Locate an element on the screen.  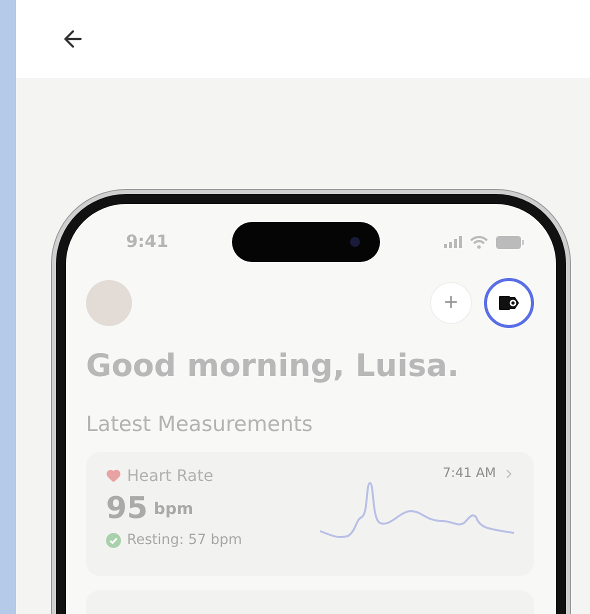
section-heading: Latest Measurements is located at coordinates (200, 424).